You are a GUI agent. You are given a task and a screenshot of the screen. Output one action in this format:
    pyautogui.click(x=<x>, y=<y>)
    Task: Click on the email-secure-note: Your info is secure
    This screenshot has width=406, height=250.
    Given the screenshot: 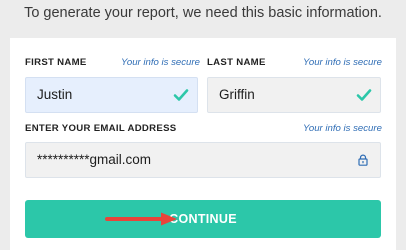 What is the action you would take?
    pyautogui.click(x=342, y=128)
    